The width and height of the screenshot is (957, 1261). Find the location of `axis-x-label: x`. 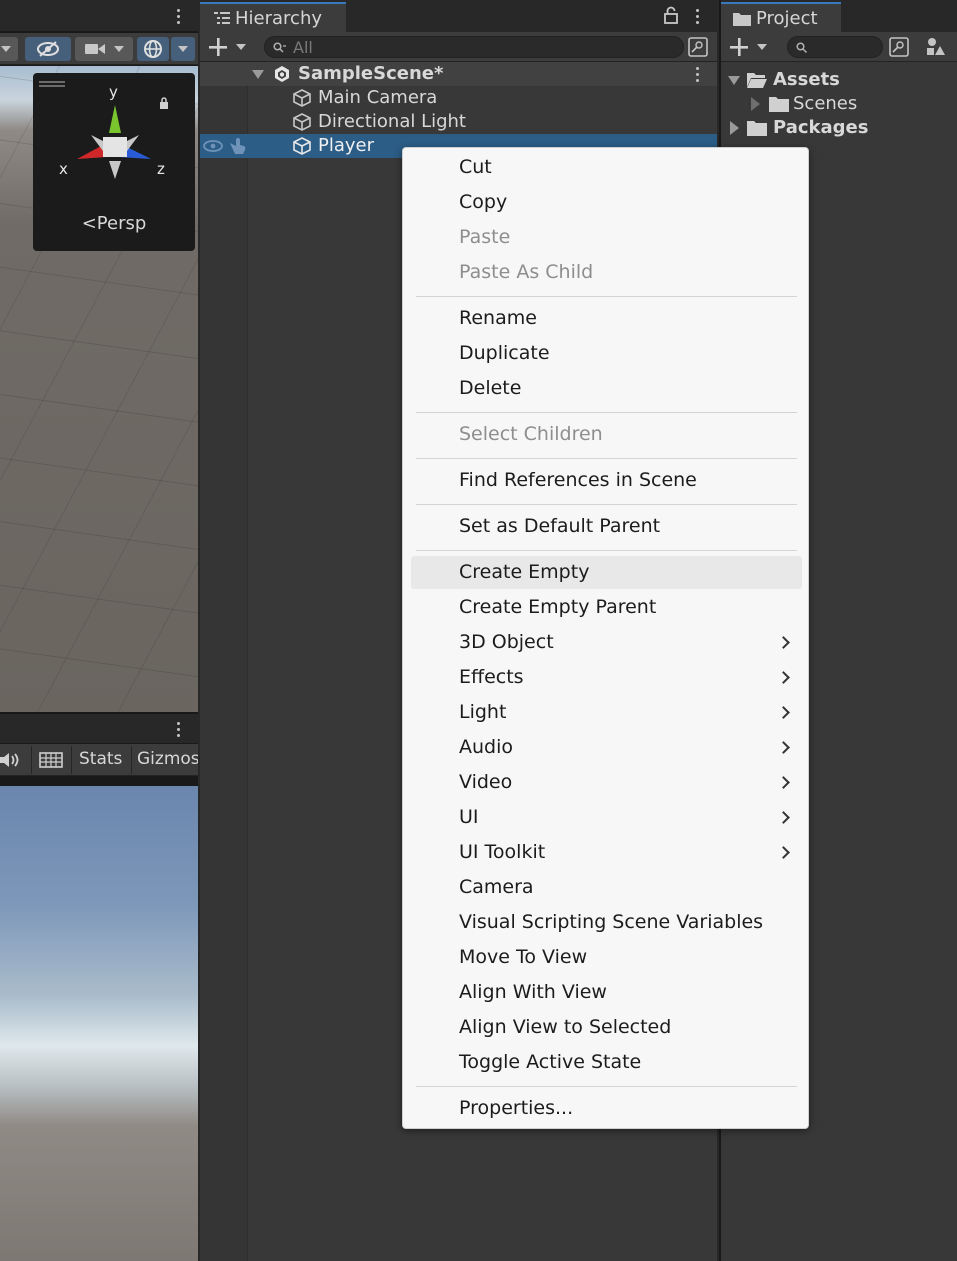

axis-x-label: x is located at coordinates (63, 169).